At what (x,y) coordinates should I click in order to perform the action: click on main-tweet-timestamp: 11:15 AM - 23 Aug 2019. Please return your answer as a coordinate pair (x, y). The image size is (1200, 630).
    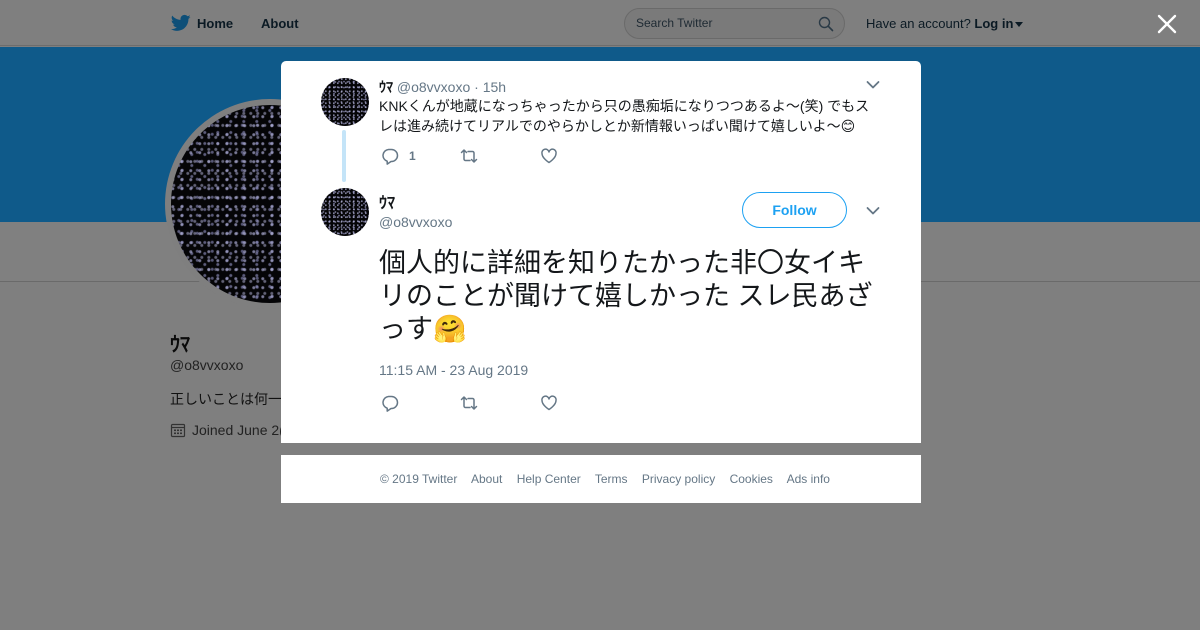
    Looking at the image, I should click on (453, 370).